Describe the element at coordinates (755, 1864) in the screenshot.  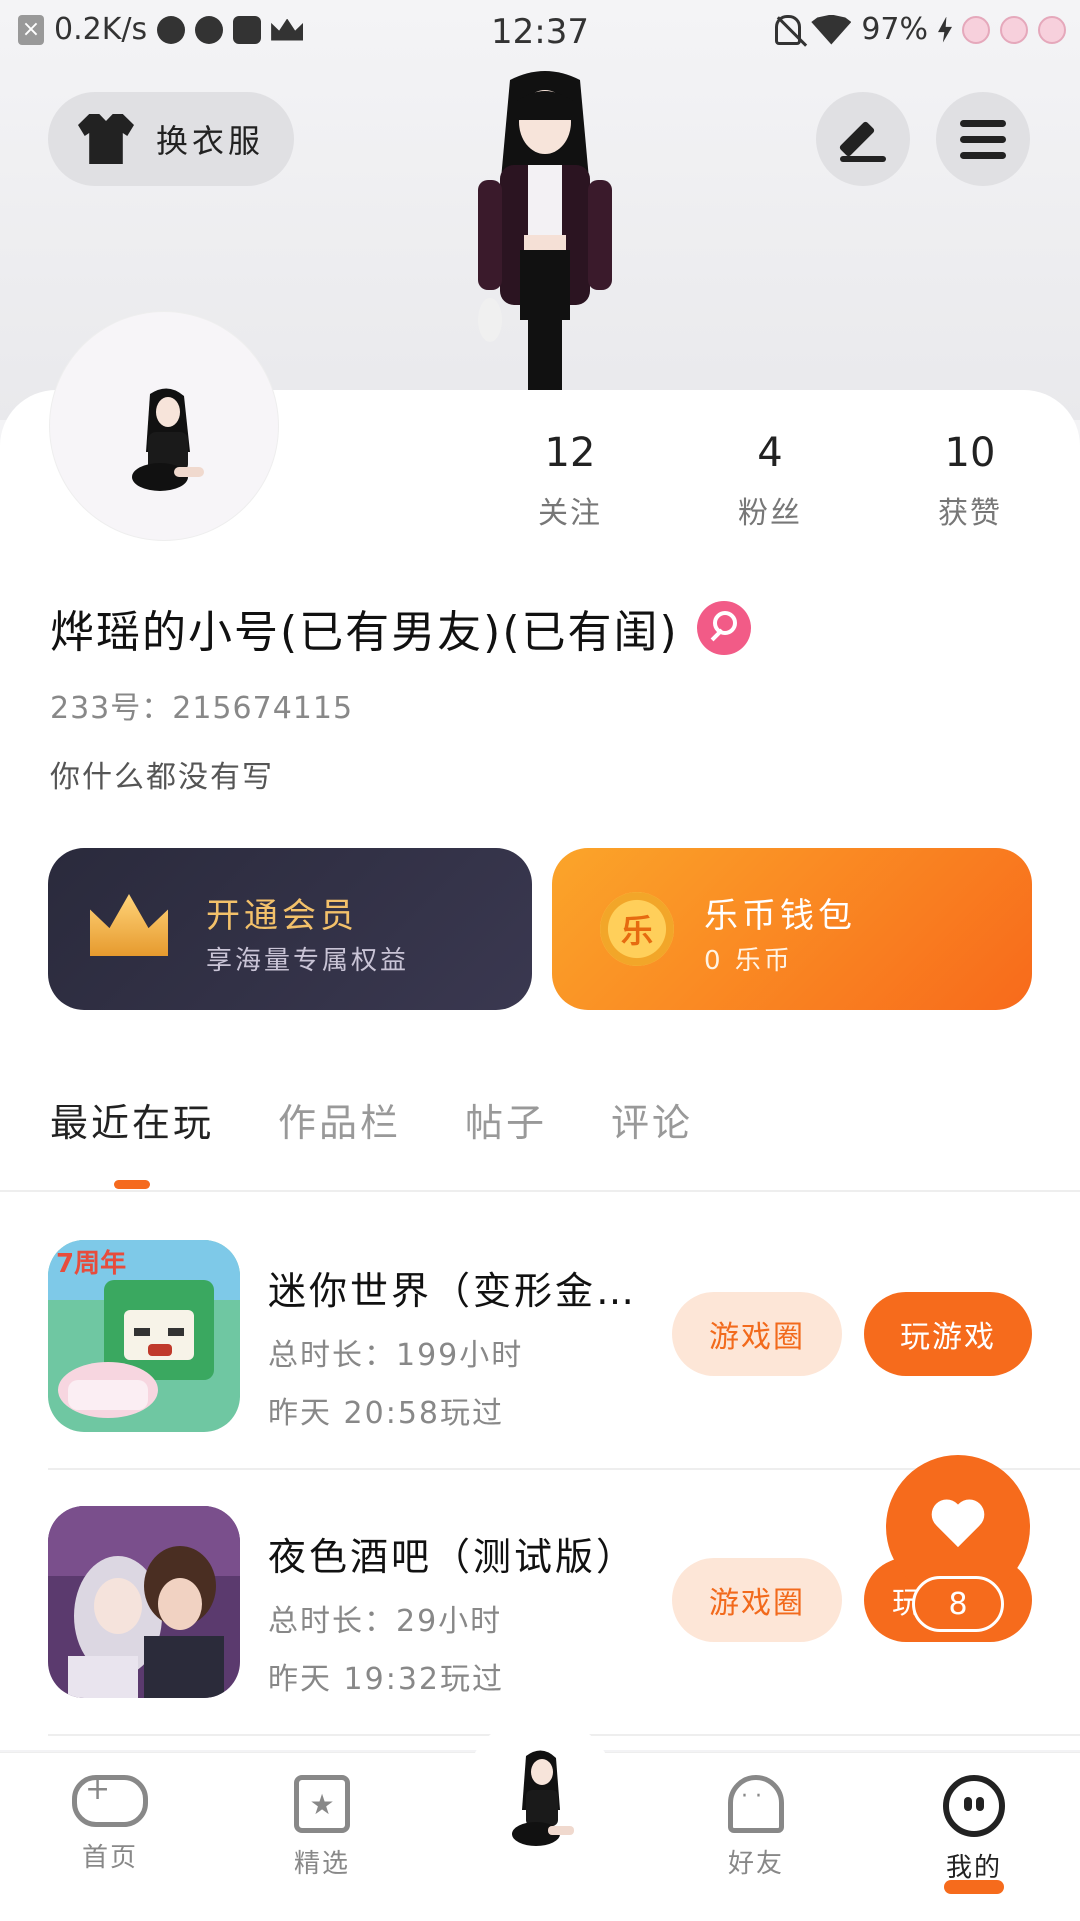
I see `nav-label: 好友` at that location.